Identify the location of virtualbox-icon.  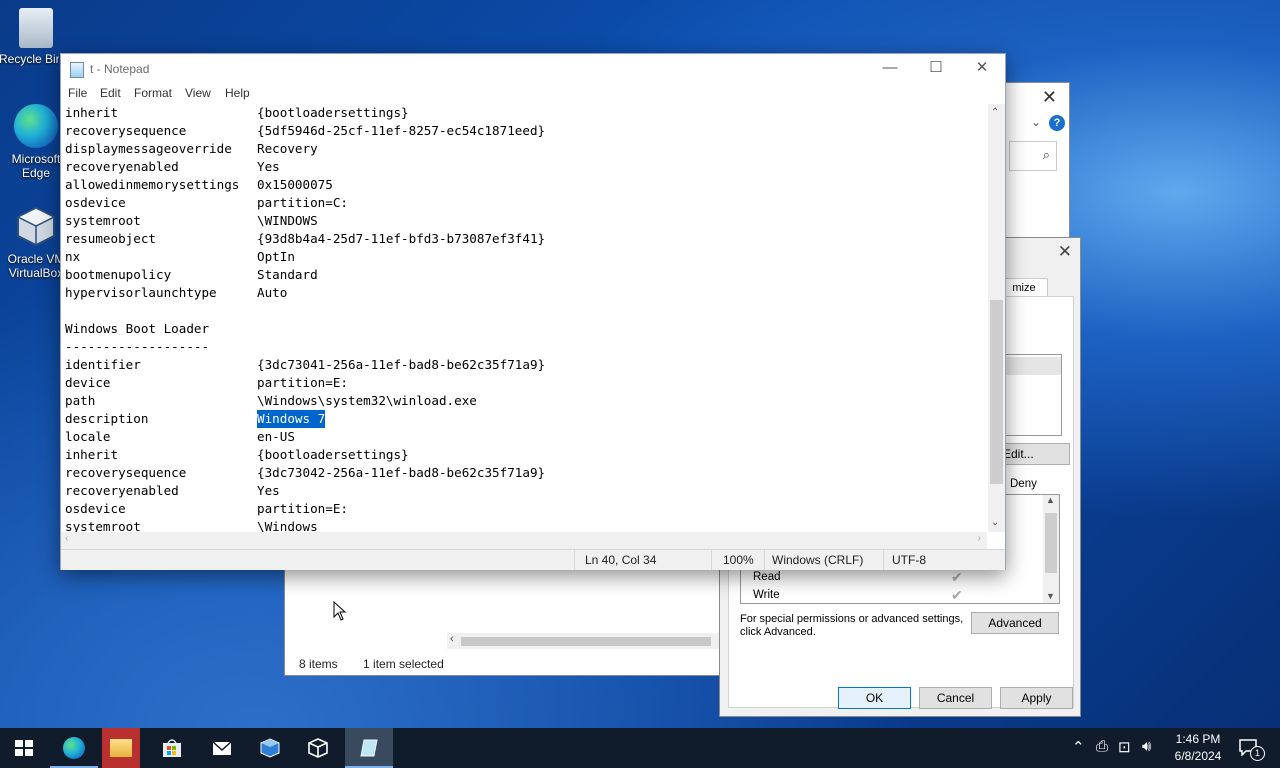
(36, 226).